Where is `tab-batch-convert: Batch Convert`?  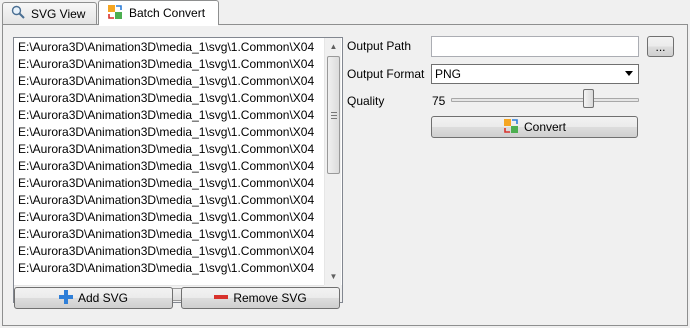
tab-batch-convert: Batch Convert is located at coordinates (158, 12).